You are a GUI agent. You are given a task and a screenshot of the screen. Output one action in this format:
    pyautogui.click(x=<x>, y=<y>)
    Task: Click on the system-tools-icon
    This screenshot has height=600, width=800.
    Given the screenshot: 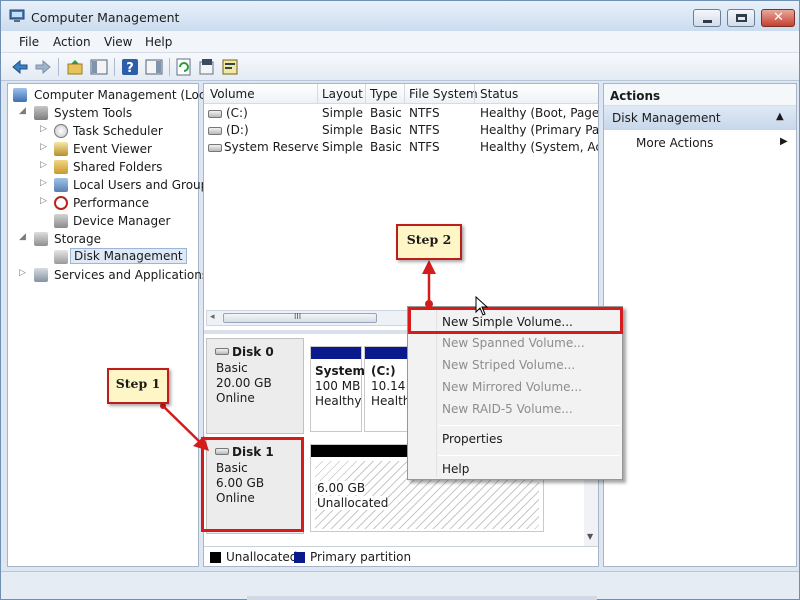 What is the action you would take?
    pyautogui.click(x=41, y=113)
    